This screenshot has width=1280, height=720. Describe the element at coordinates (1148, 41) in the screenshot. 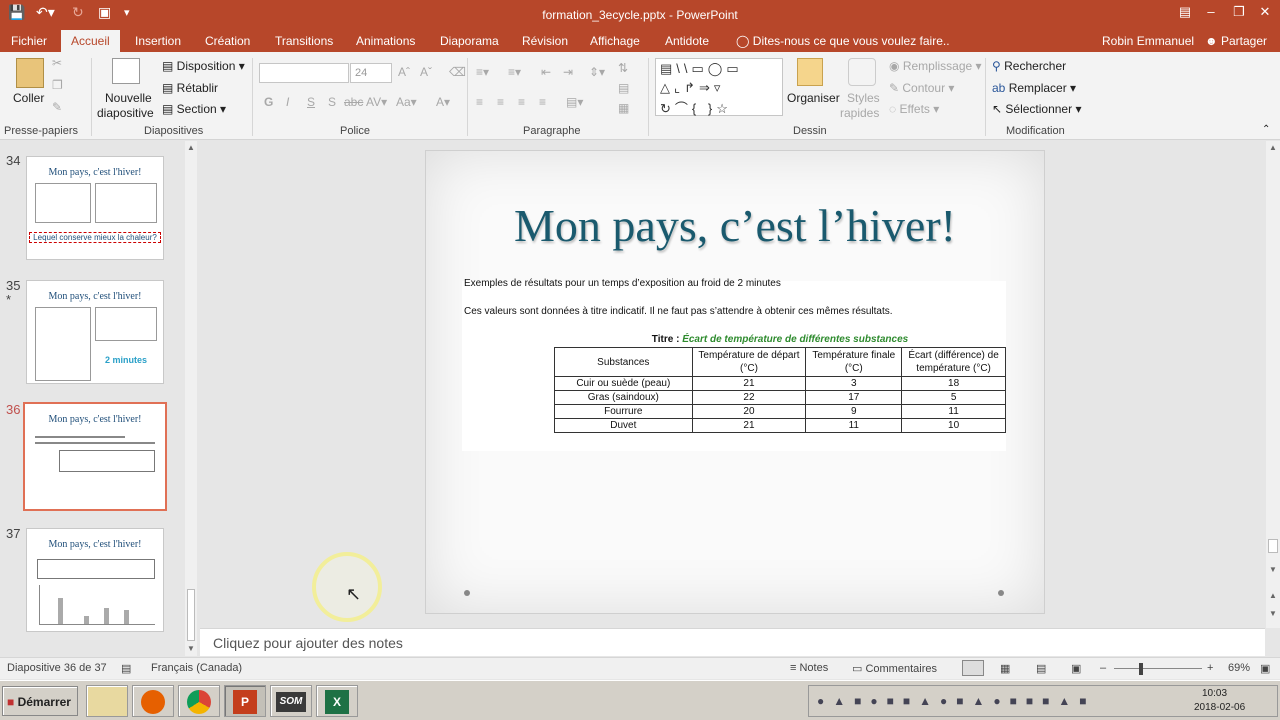

I see `user-name: Robin Emmanuel` at that location.